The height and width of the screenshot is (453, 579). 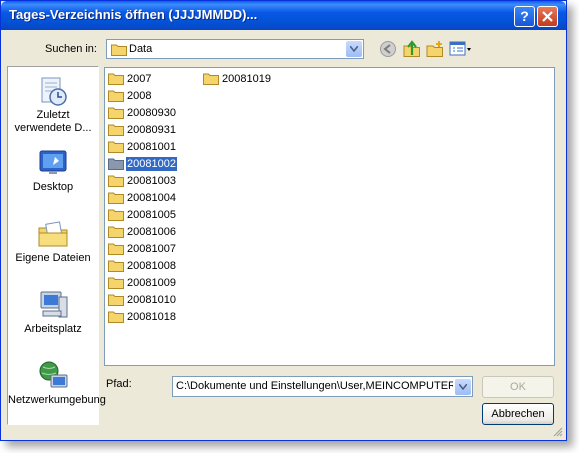 I want to click on place-my-computer: Arbeitsplatz, so click(x=53, y=312).